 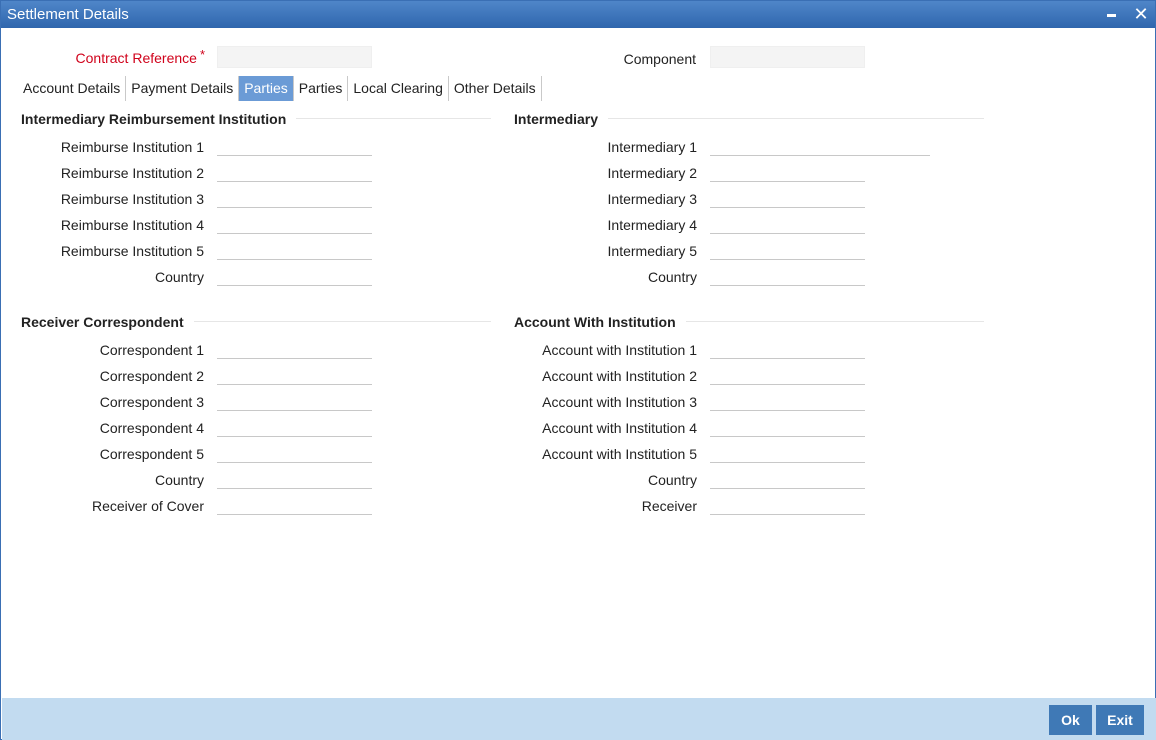 What do you see at coordinates (294, 426) in the screenshot?
I see `correspondent-4-input` at bounding box center [294, 426].